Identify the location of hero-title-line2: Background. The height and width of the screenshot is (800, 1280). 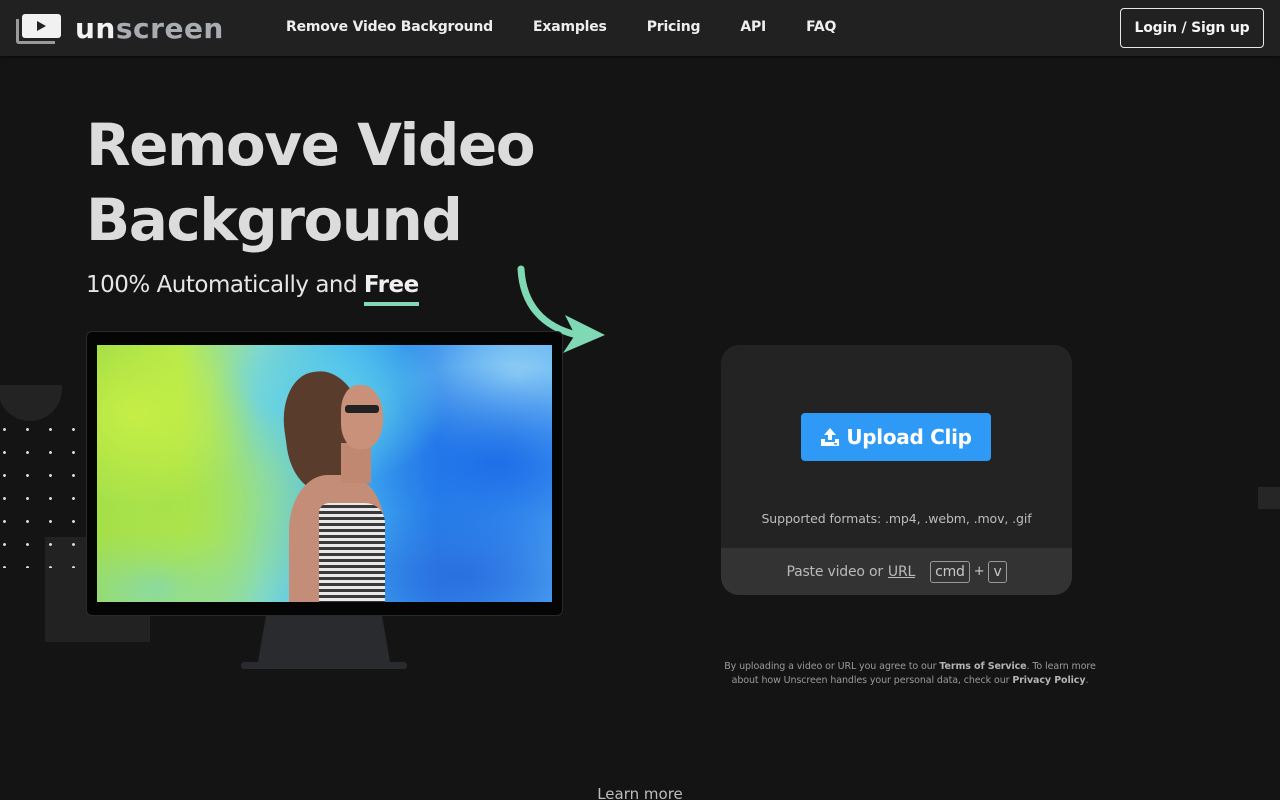
(274, 220).